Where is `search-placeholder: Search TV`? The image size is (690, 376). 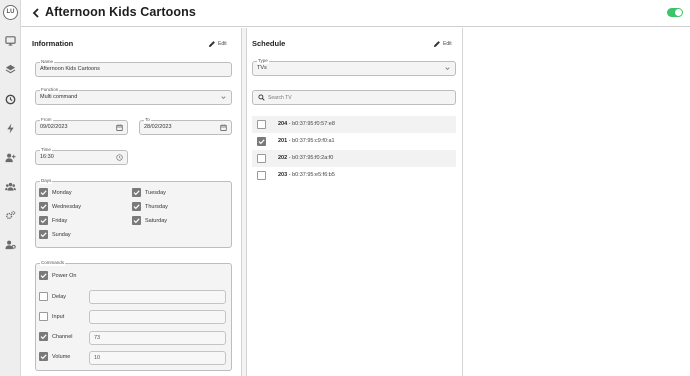
search-placeholder: Search TV is located at coordinates (280, 98).